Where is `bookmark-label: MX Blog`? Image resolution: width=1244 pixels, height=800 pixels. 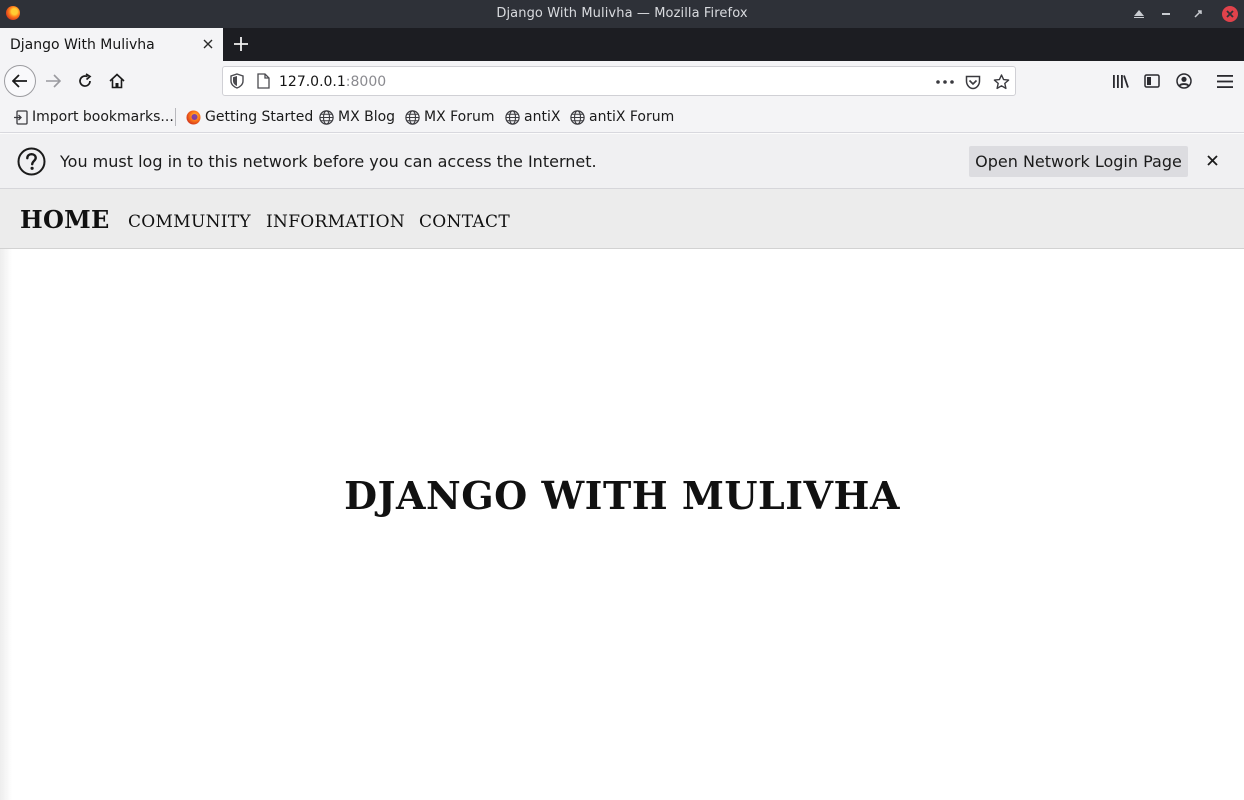 bookmark-label: MX Blog is located at coordinates (367, 117).